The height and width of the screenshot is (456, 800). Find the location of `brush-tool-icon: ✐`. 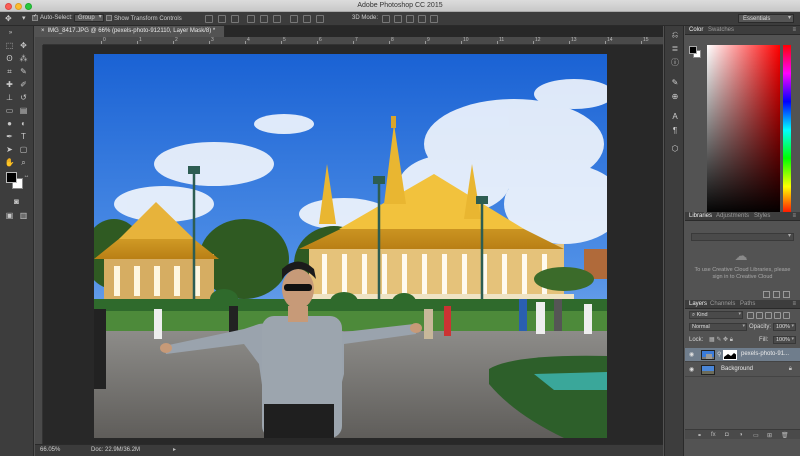

brush-tool-icon: ✐ is located at coordinates (23, 84).